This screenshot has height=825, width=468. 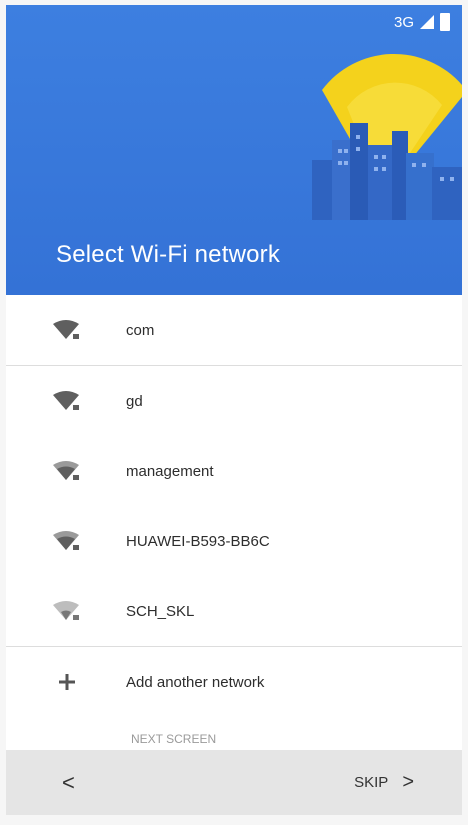 I want to click on network-type: 3G, so click(x=403, y=22).